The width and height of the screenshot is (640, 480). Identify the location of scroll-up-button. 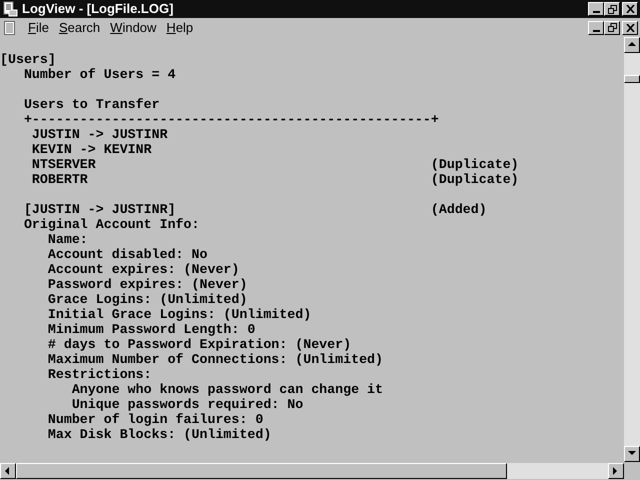
(632, 45).